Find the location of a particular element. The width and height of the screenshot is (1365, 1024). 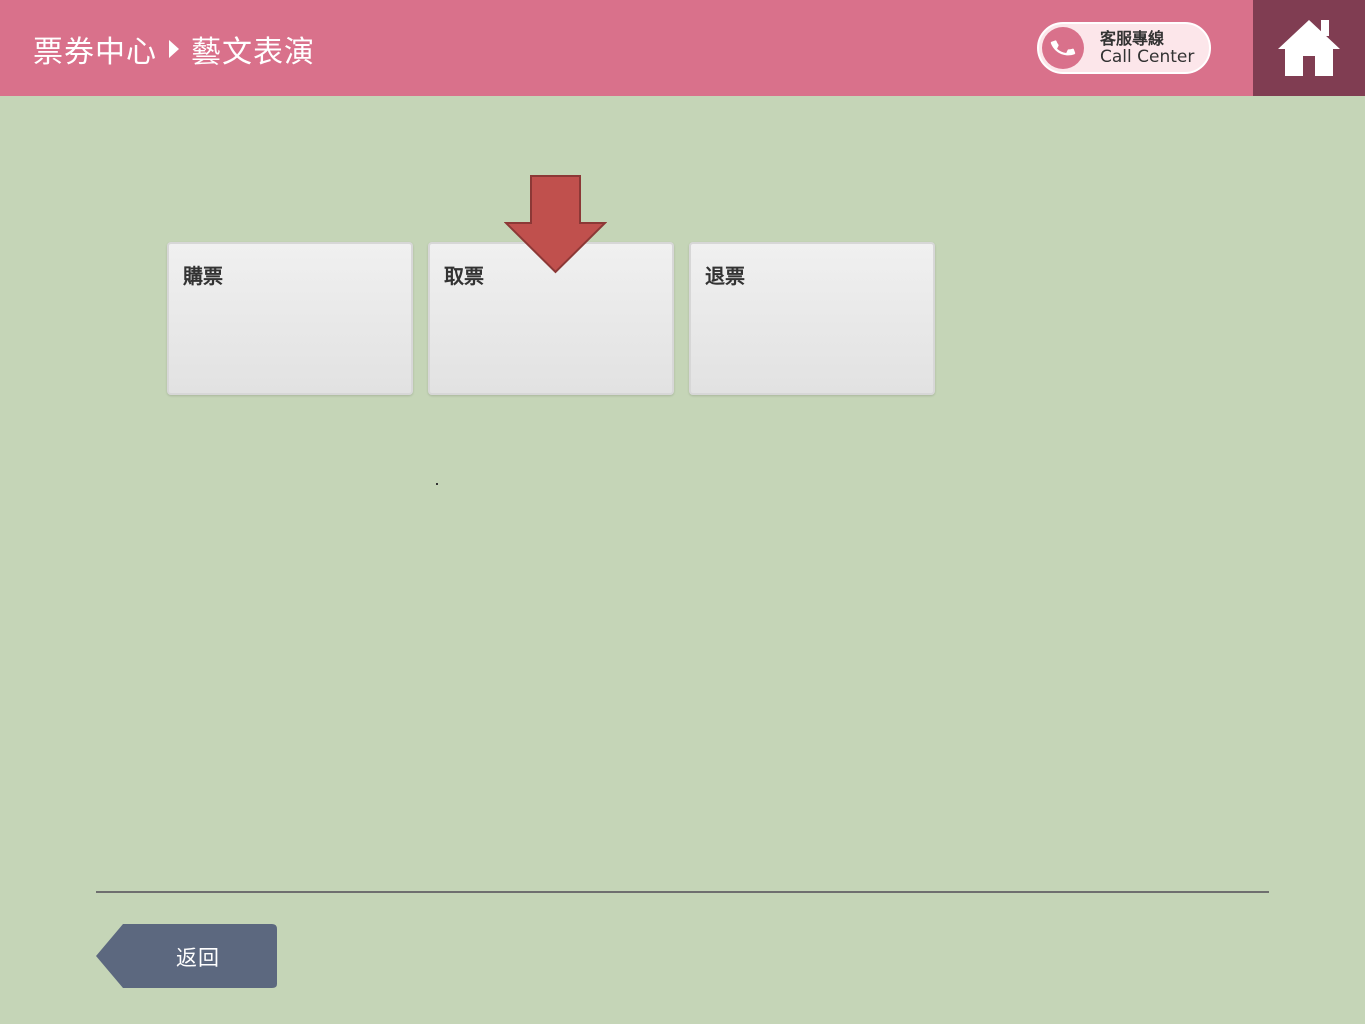

breadcrumb-separator-icon is located at coordinates (174, 49).